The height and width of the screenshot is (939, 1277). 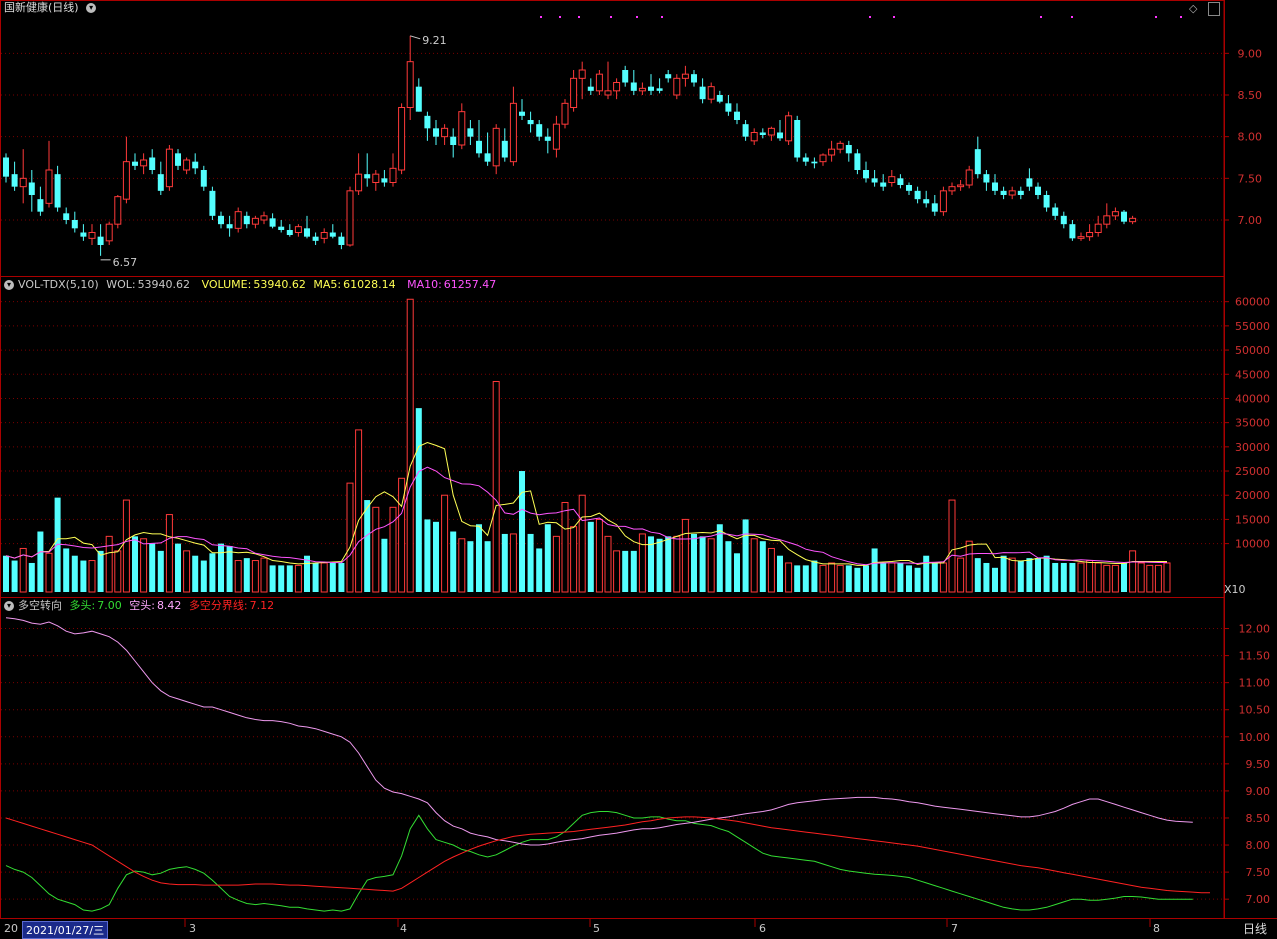 What do you see at coordinates (109, 605) in the screenshot?
I see `bull-value: 7.00` at bounding box center [109, 605].